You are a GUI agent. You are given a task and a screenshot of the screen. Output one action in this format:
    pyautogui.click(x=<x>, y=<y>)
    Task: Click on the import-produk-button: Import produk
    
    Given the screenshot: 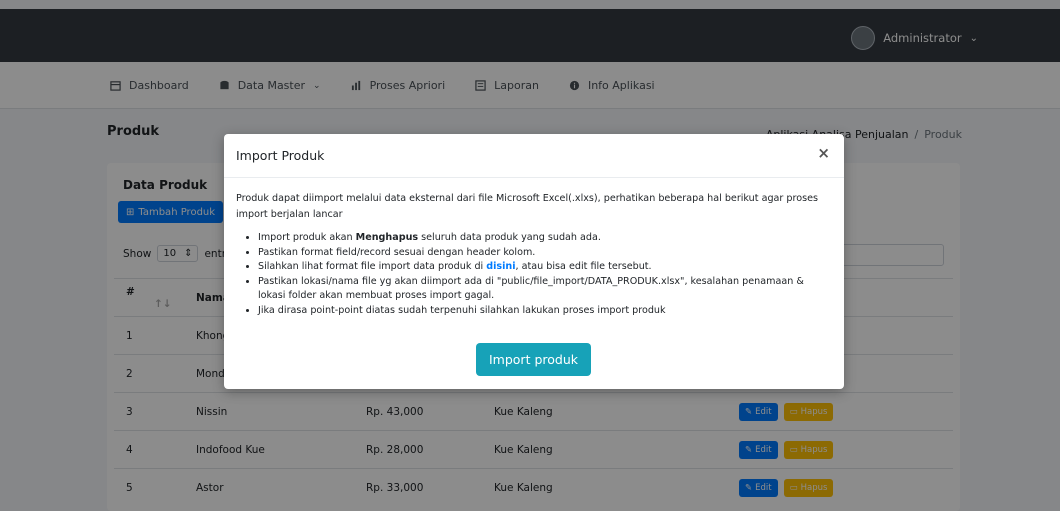 What is the action you would take?
    pyautogui.click(x=533, y=359)
    